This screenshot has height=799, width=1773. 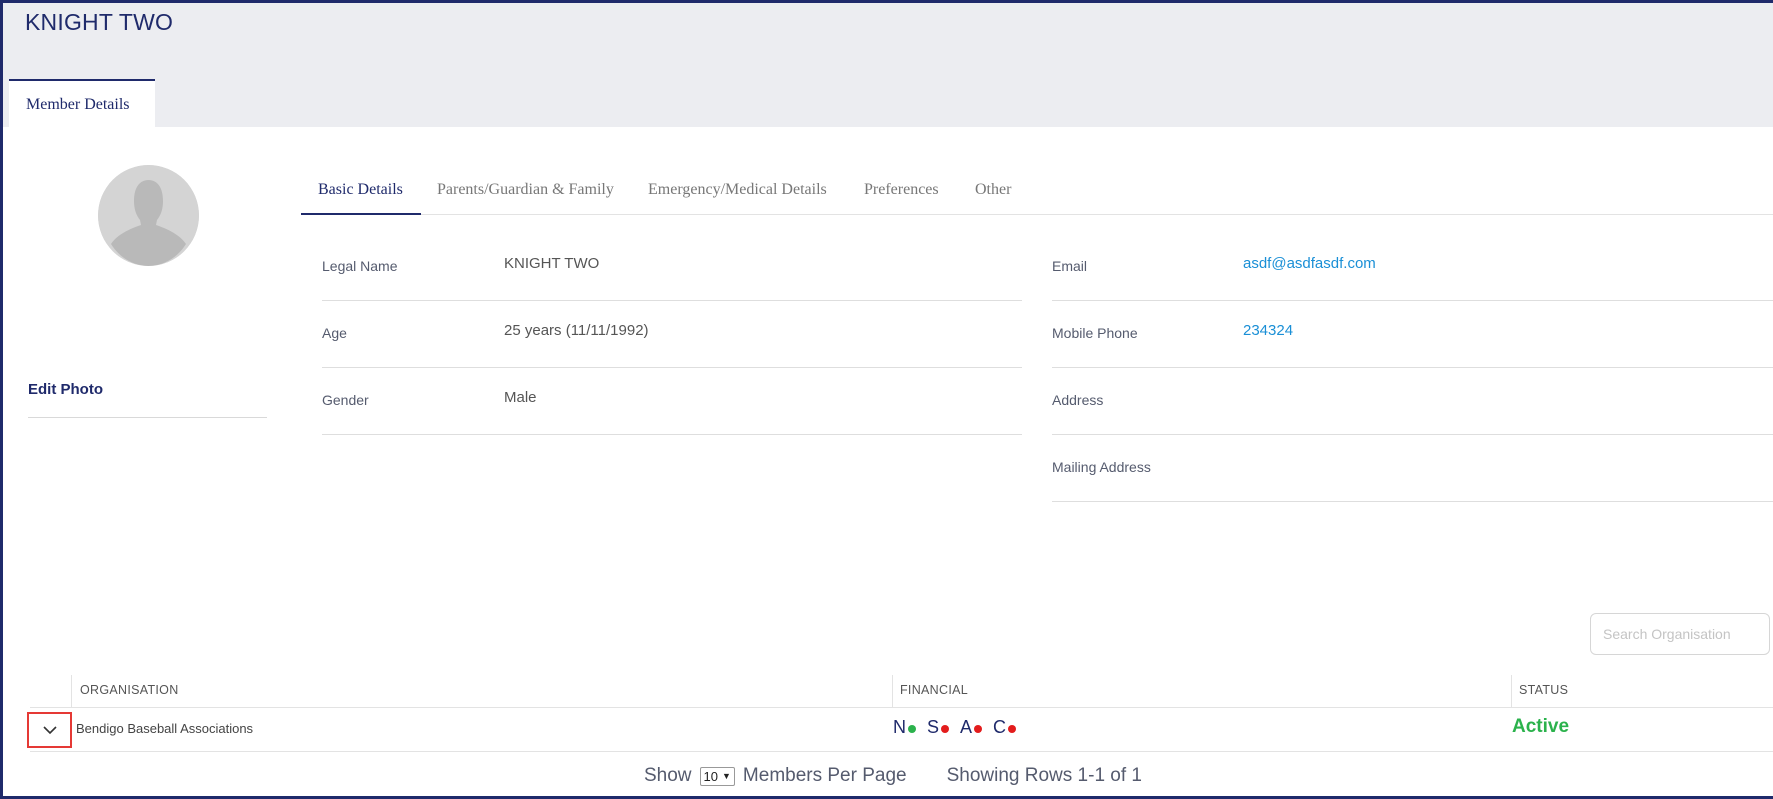 What do you see at coordinates (901, 193) in the screenshot?
I see `tab-preferences: Preferences` at bounding box center [901, 193].